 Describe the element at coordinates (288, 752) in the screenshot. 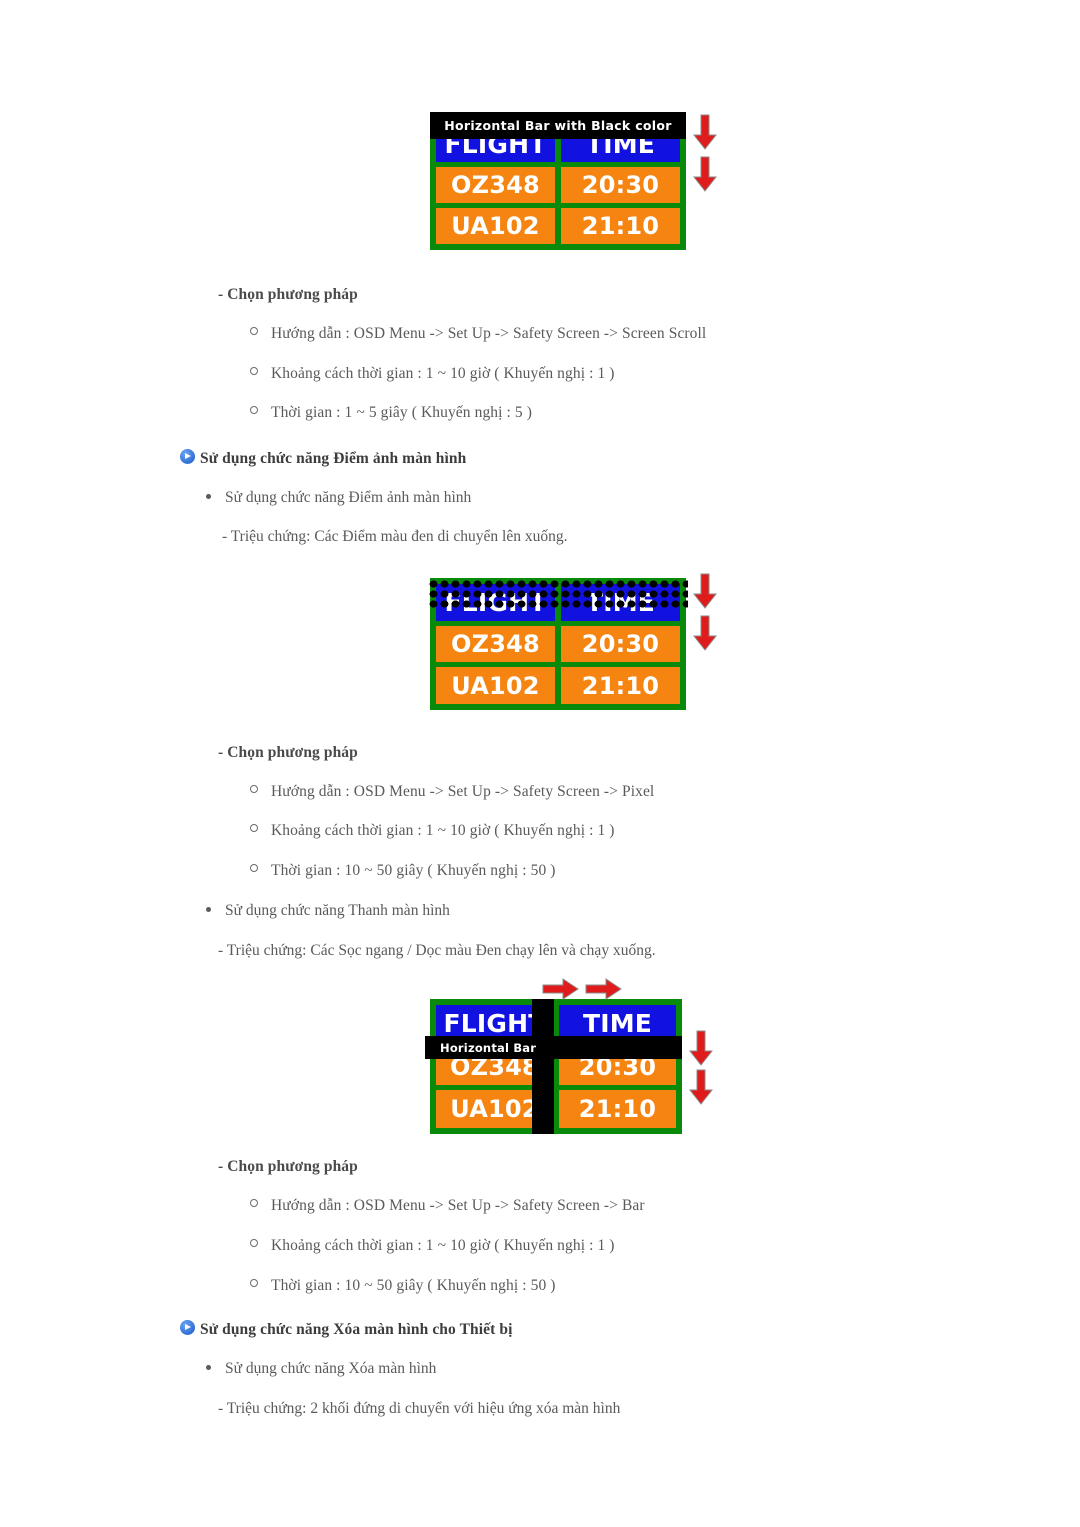

I see `pixel-method-title: - Chọn phương pháp` at that location.